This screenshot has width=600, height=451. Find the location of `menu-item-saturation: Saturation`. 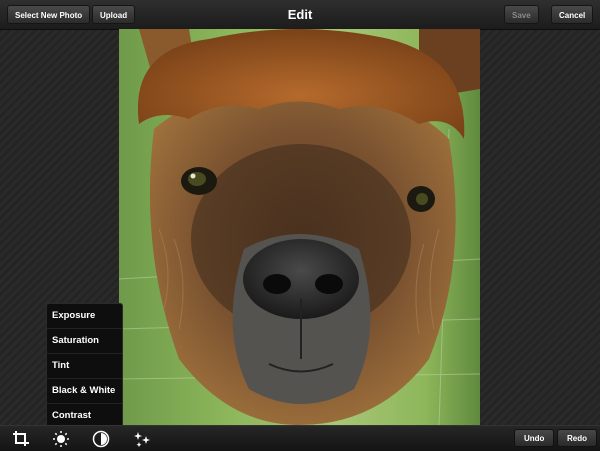

menu-item-saturation: Saturation is located at coordinates (84, 341).